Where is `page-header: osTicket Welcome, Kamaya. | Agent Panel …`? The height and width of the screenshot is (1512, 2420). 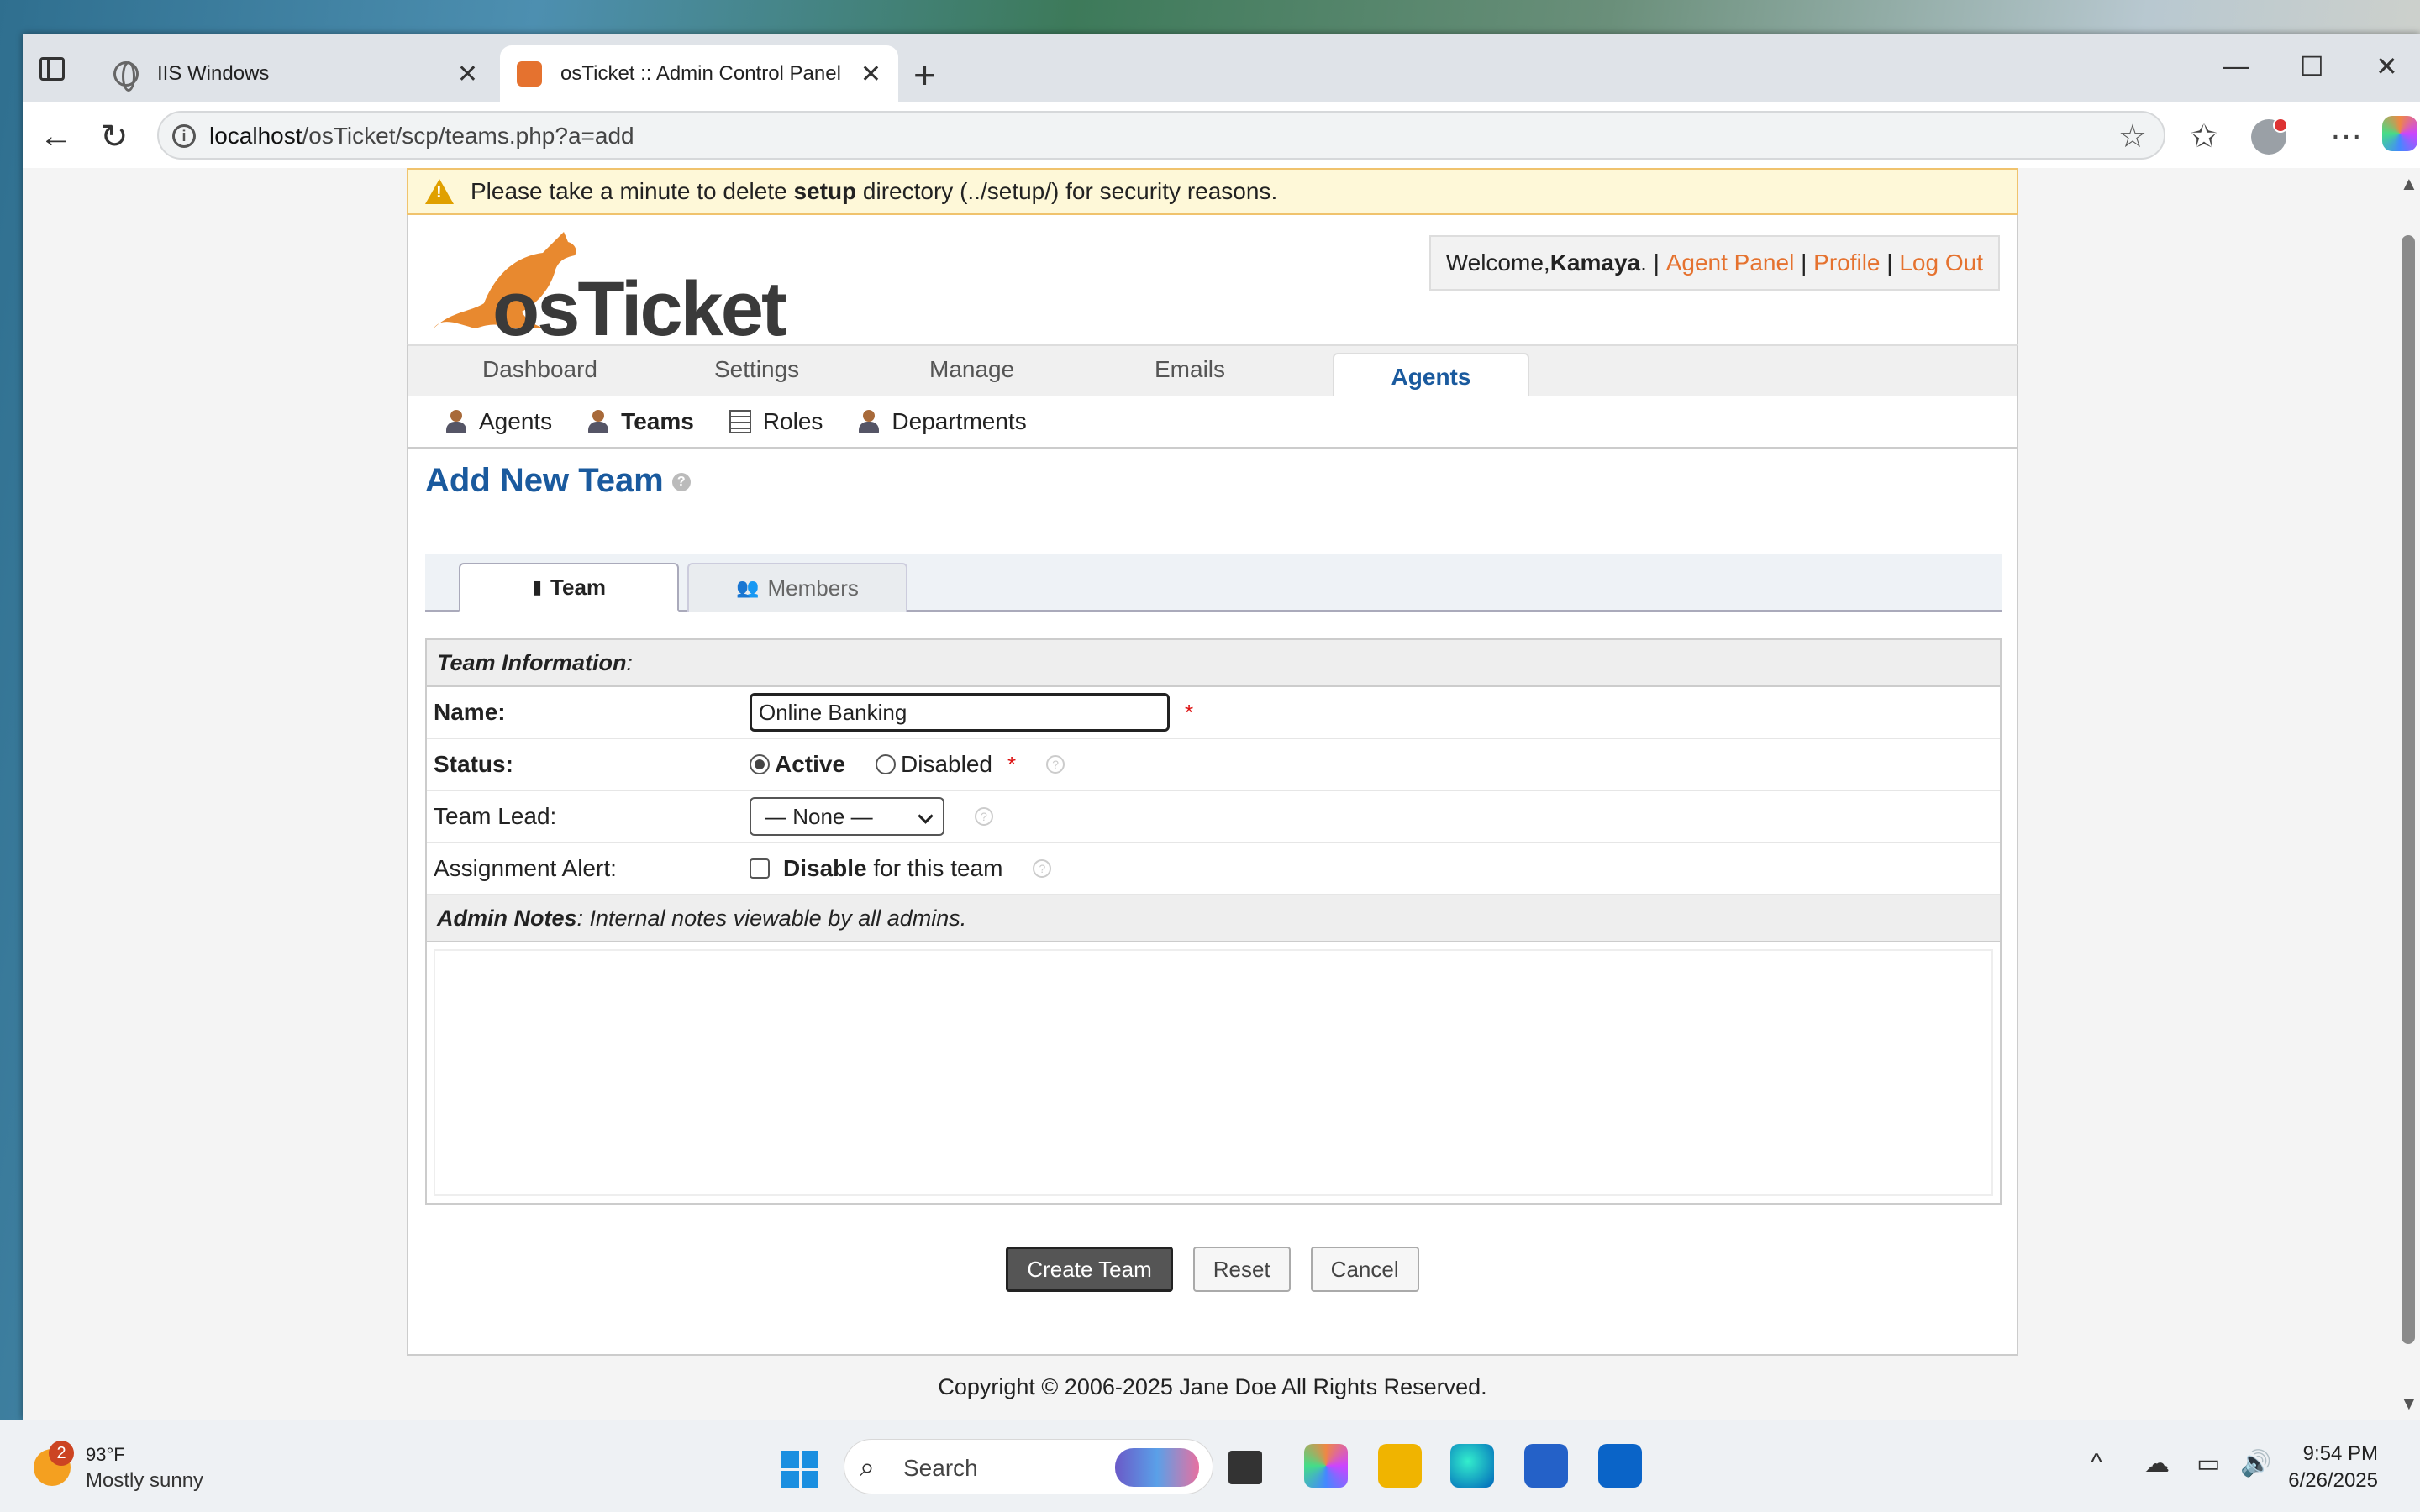
page-header: osTicket Welcome, Kamaya. | Agent Panel … is located at coordinates (1212, 283).